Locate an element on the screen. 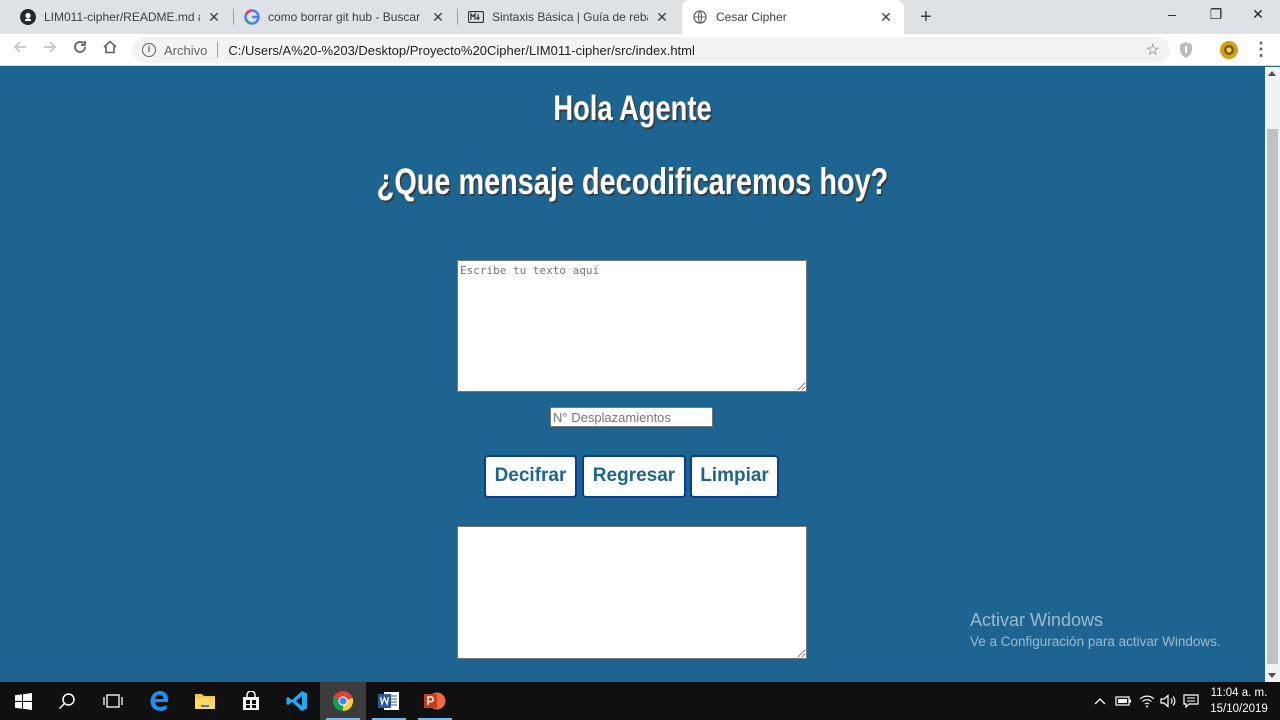 This screenshot has height=720, width=1280. address-separator is located at coordinates (218, 50).